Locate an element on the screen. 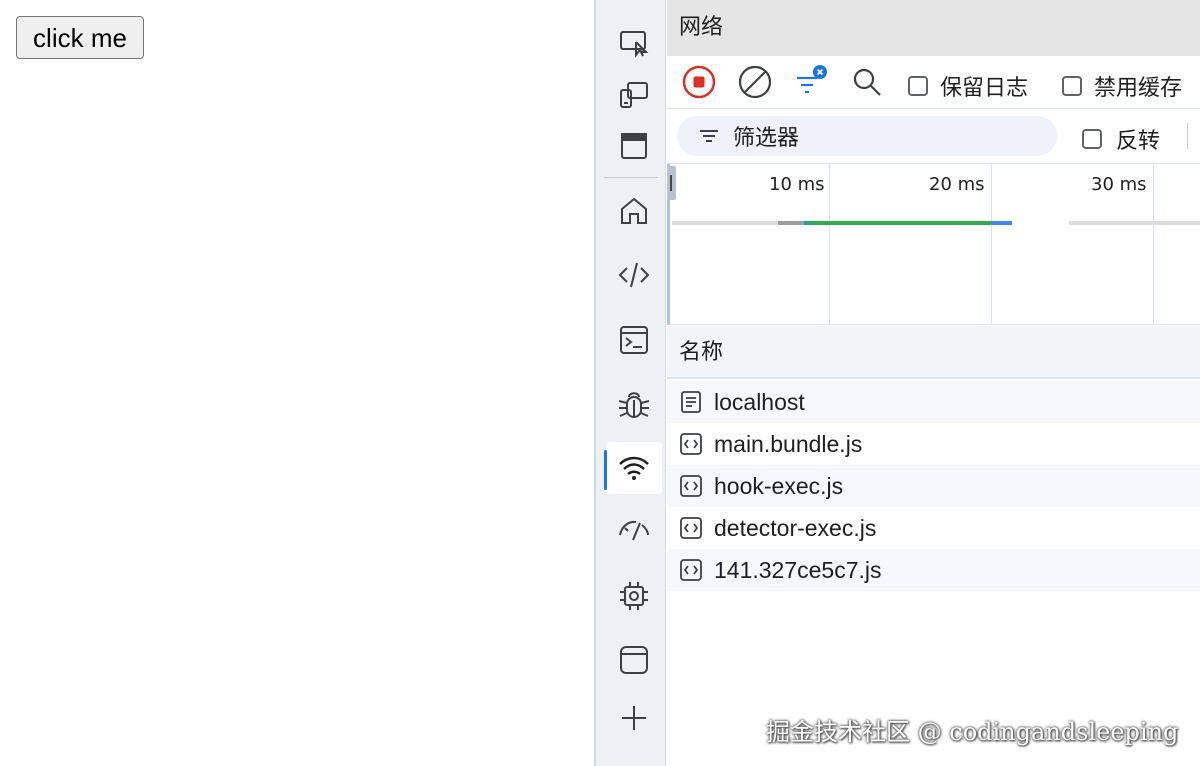 The height and width of the screenshot is (766, 1200). activity-window is located at coordinates (634, 146).